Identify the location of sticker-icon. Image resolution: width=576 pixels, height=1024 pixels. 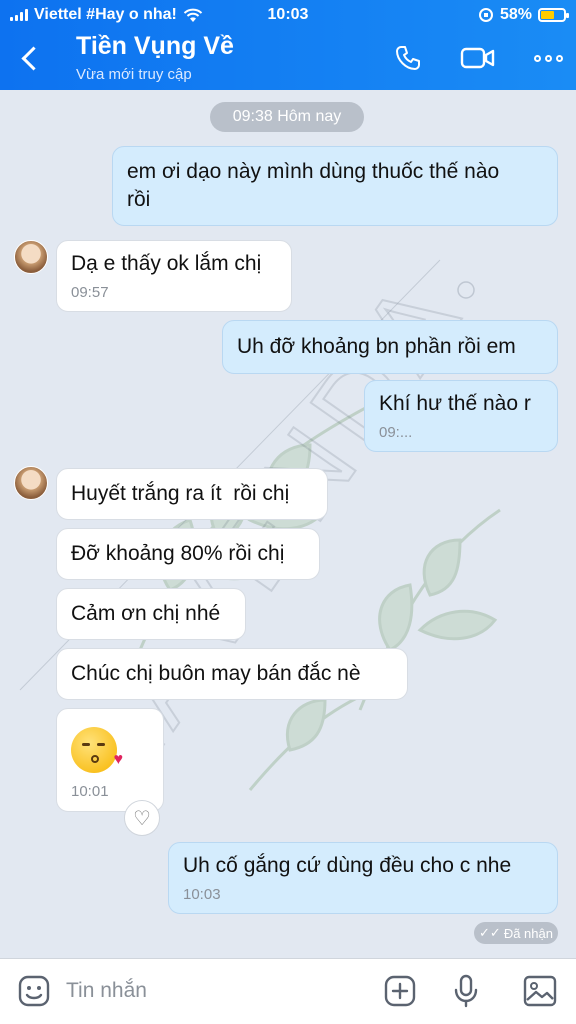
(34, 991).